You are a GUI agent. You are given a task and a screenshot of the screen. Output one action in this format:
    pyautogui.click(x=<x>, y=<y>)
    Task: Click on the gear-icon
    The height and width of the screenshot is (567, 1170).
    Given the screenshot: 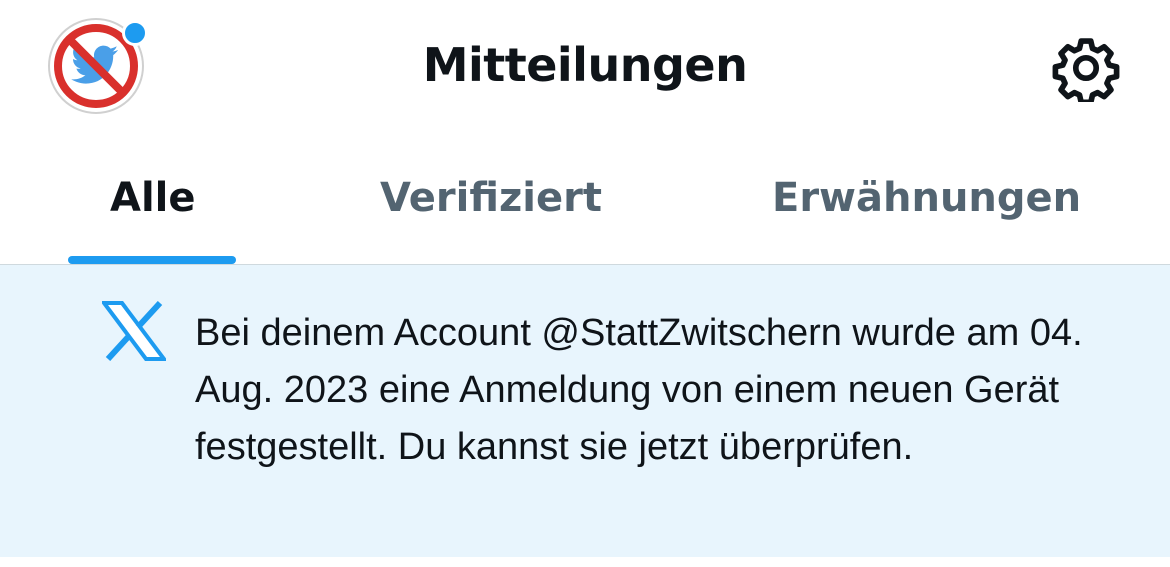 What is the action you would take?
    pyautogui.click(x=1086, y=72)
    